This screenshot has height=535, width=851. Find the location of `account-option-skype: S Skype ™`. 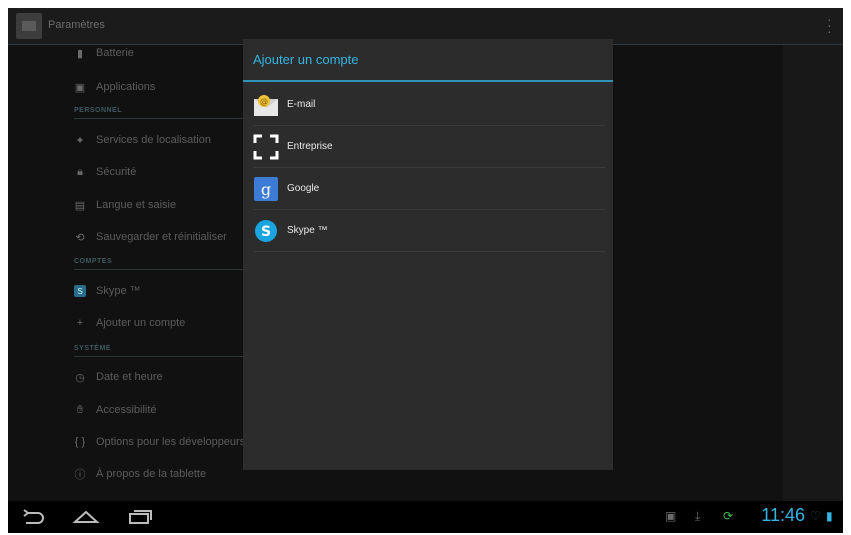

account-option-skype: S Skype ™ is located at coordinates (429, 231).